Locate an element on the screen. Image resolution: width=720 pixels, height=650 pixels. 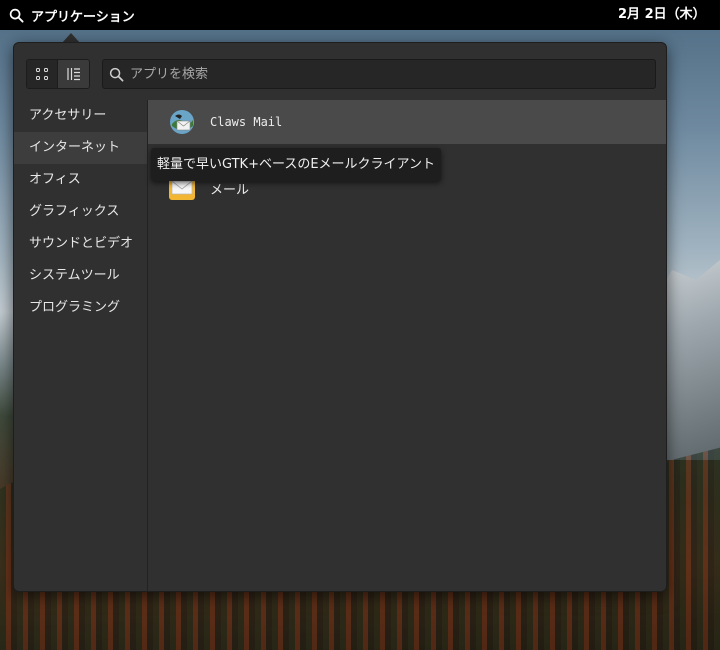
app-description-tooltip: 軽量で早いGTK+ベースのEメールクライアント is located at coordinates (296, 164).